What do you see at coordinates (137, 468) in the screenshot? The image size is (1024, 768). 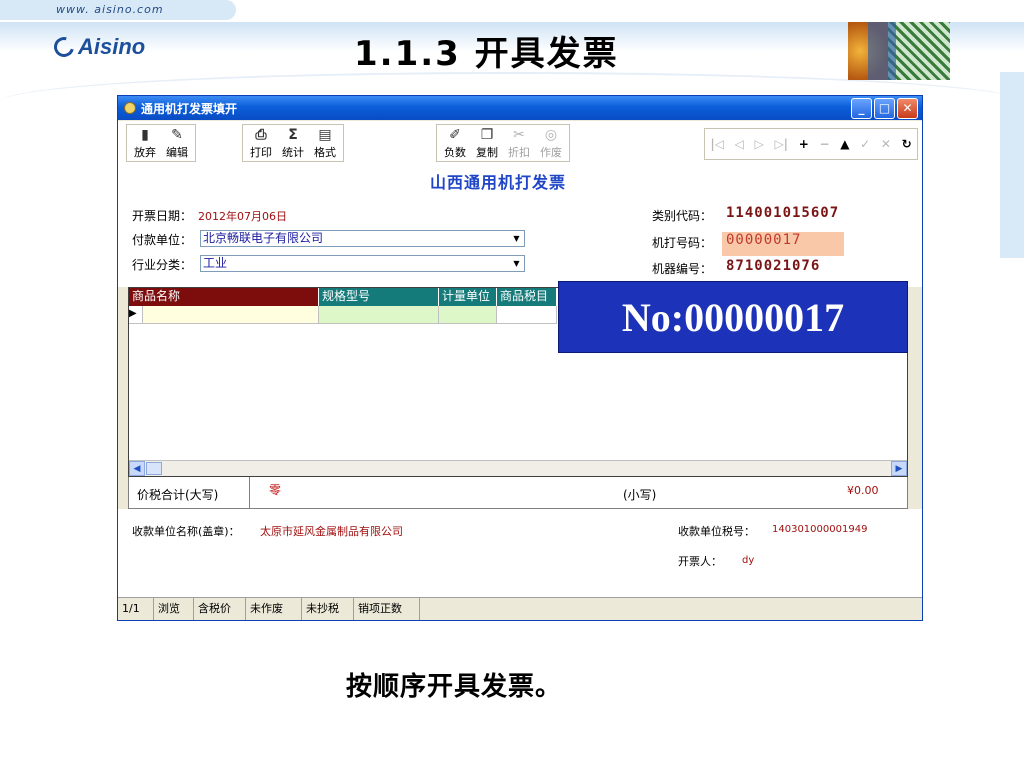 I see `scroll-left-icon: ◀` at bounding box center [137, 468].